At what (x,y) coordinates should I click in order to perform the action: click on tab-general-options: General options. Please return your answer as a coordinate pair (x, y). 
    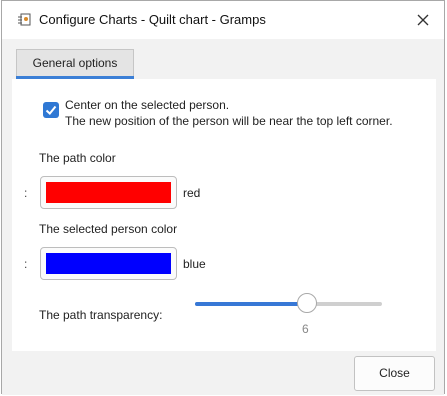
    Looking at the image, I should click on (75, 63).